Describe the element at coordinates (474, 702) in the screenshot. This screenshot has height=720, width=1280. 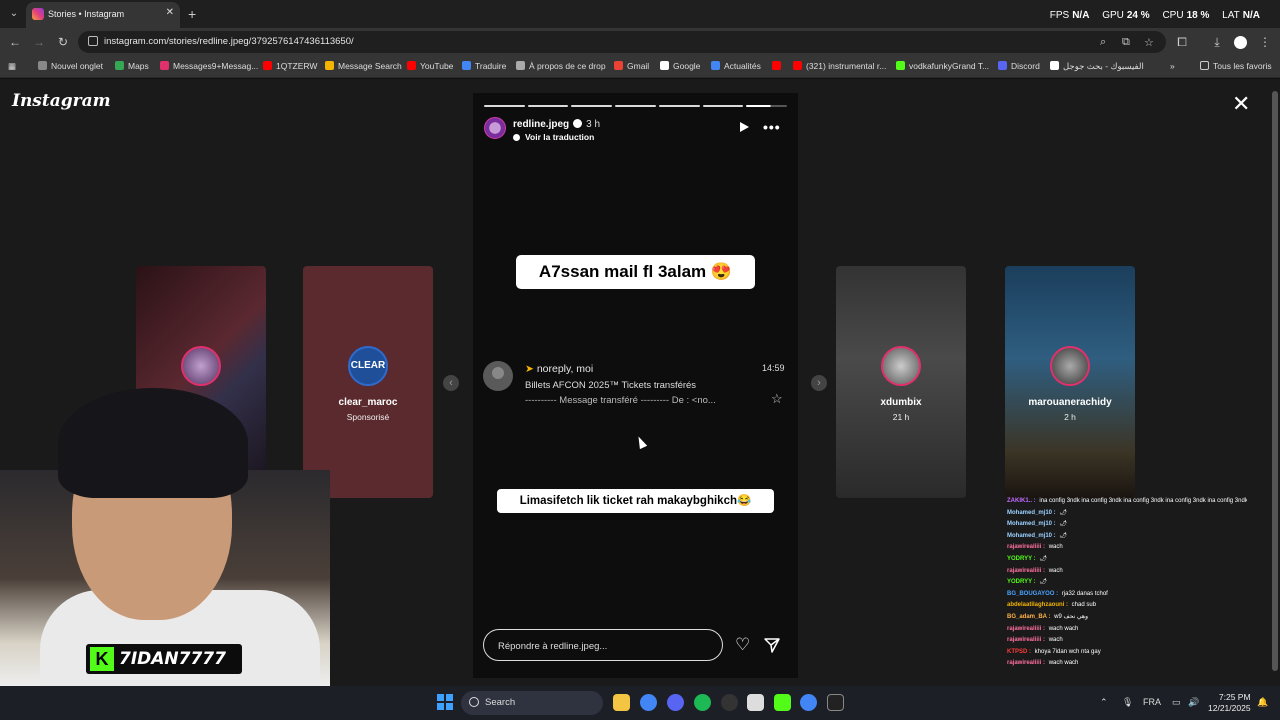
I see `search-icon` at that location.